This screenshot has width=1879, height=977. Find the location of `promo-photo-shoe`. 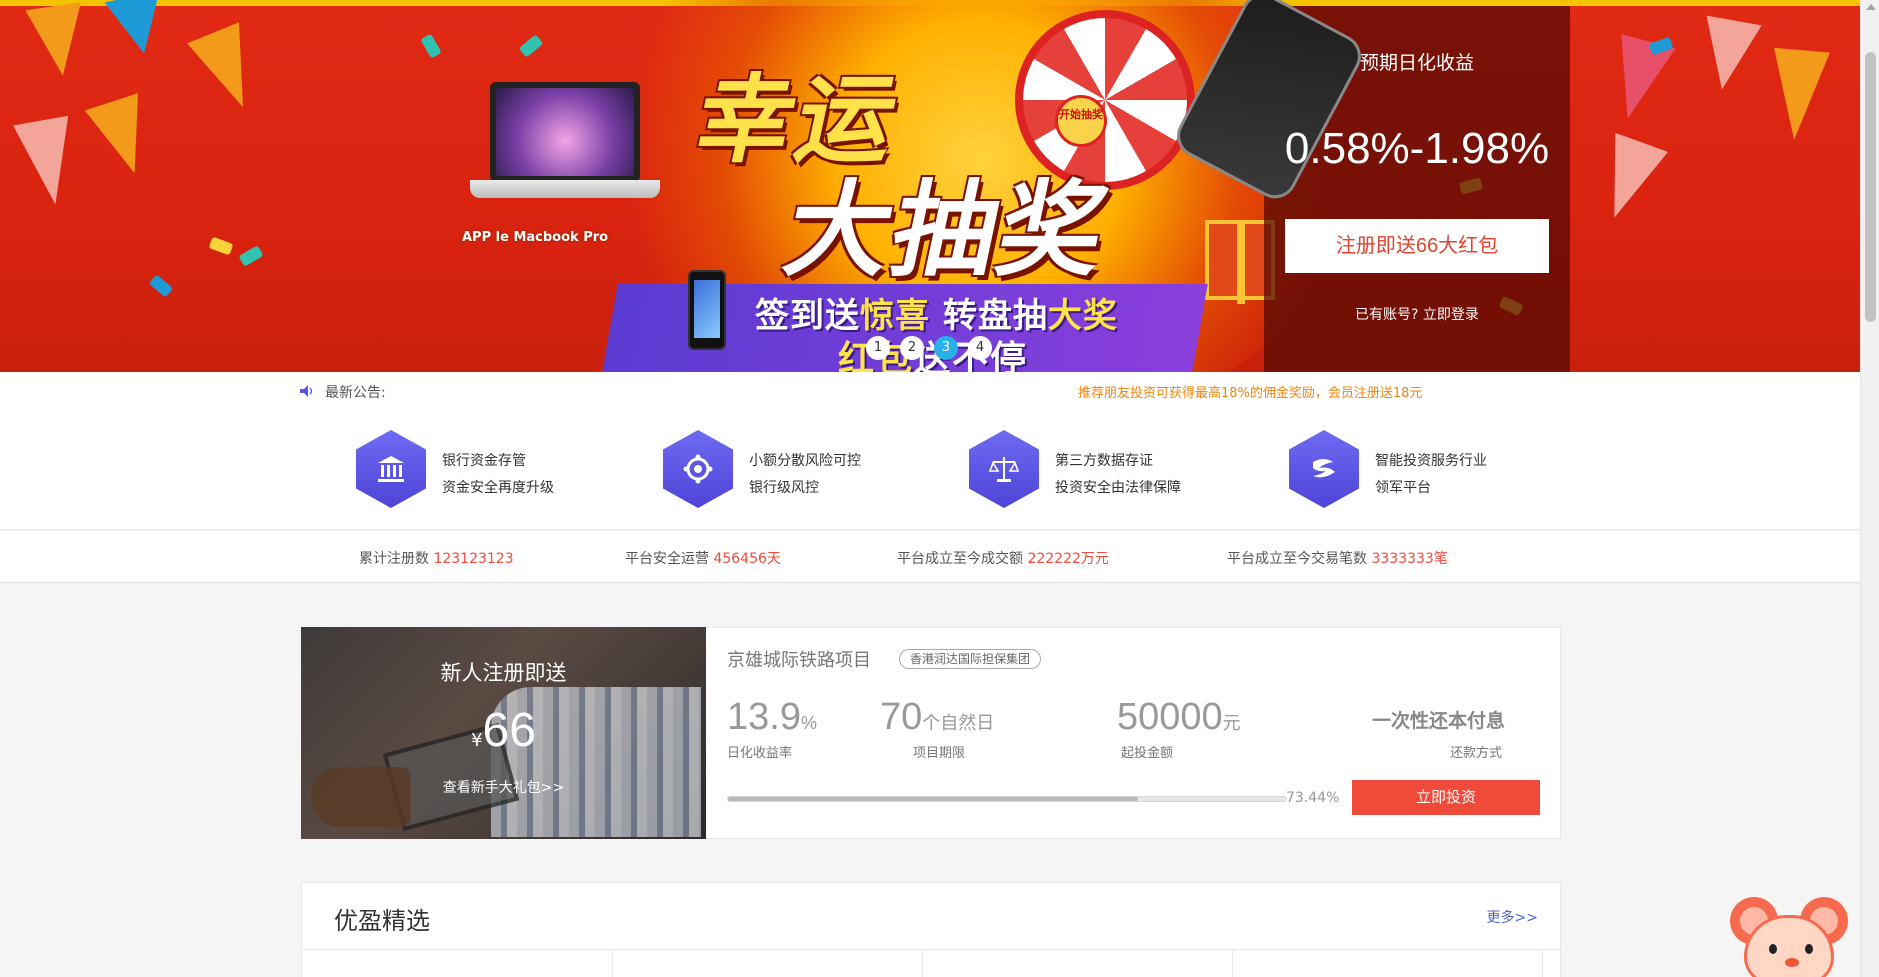

promo-photo-shoe is located at coordinates (361, 797).